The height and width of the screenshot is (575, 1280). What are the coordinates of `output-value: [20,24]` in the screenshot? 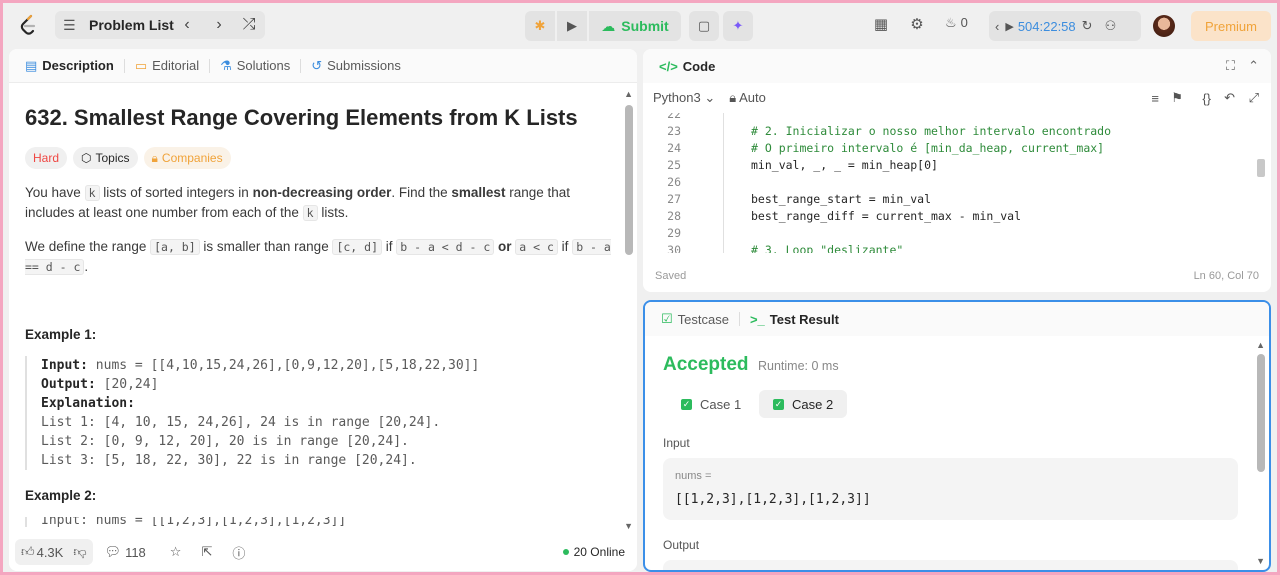 It's located at (127, 384).